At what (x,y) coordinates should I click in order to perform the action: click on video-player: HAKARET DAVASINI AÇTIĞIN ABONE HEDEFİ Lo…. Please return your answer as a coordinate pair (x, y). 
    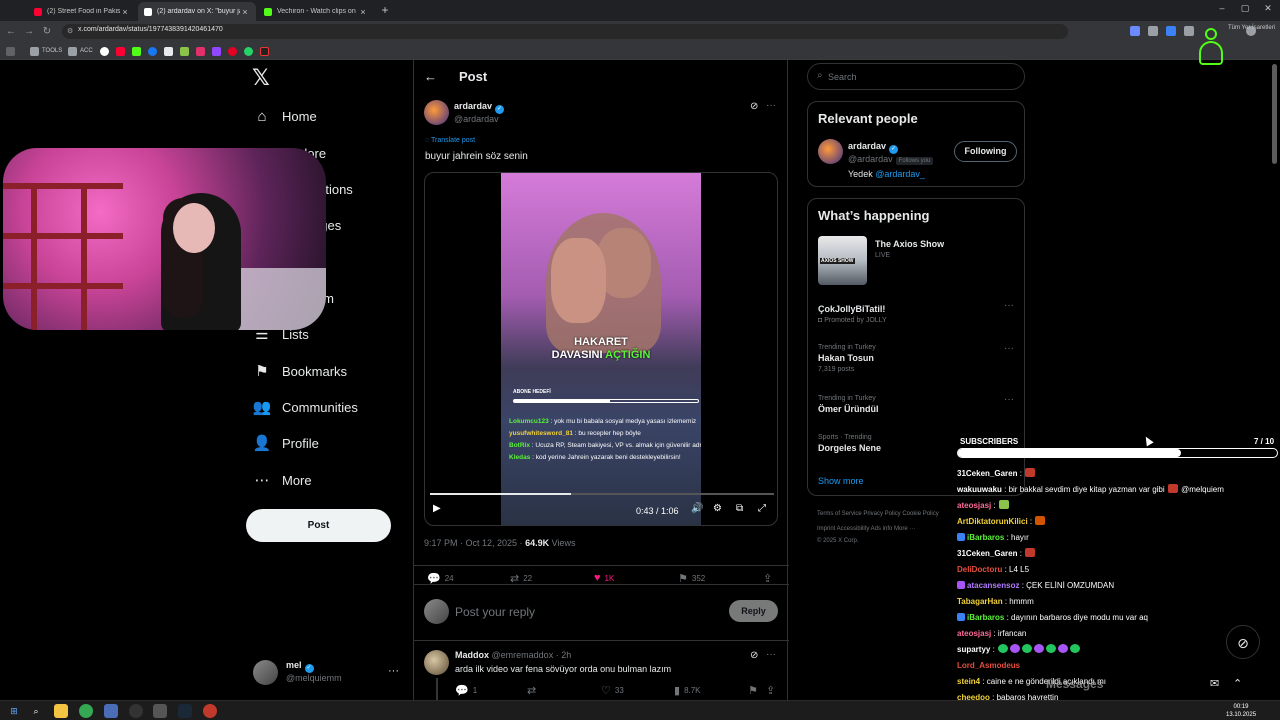
    Looking at the image, I should click on (601, 349).